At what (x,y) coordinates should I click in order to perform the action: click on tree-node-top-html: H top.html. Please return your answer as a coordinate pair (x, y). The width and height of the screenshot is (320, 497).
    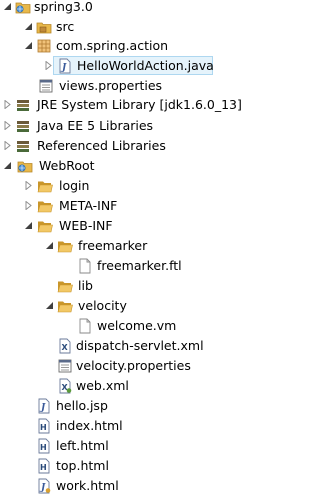
    Looking at the image, I should click on (149, 466).